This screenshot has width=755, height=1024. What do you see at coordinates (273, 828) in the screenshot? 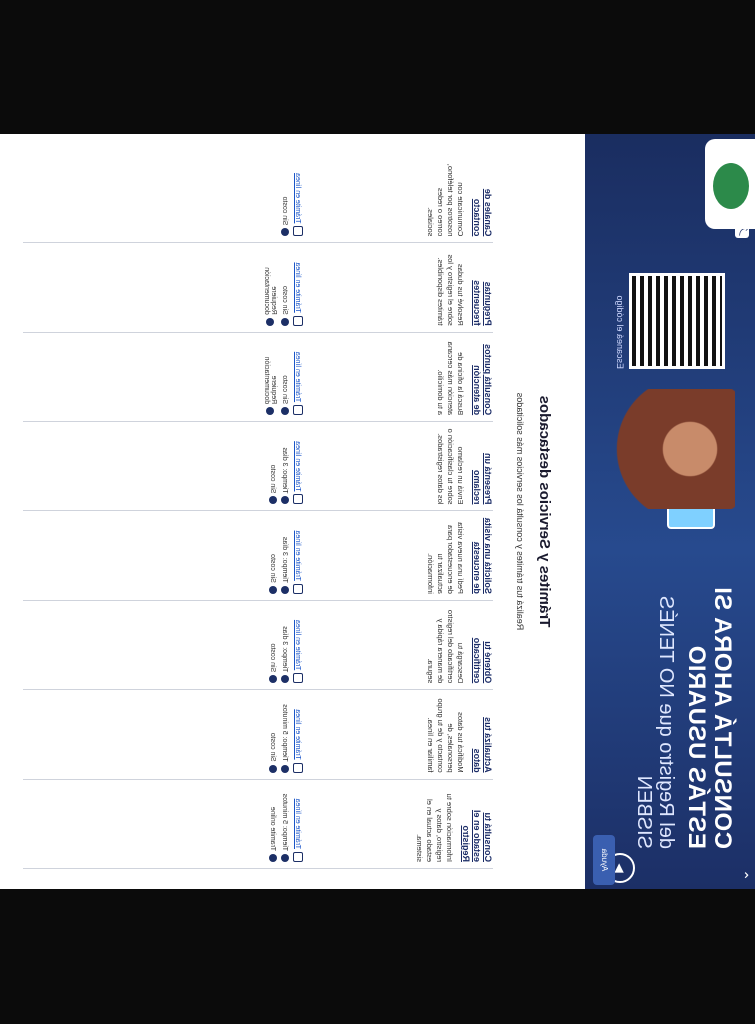
I see `meta-text: Tramite online` at bounding box center [273, 828].